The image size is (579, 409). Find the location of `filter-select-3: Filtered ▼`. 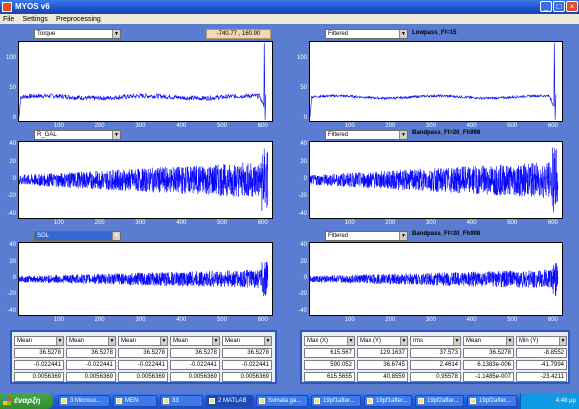

filter-select-3: Filtered ▼ is located at coordinates (366, 236).